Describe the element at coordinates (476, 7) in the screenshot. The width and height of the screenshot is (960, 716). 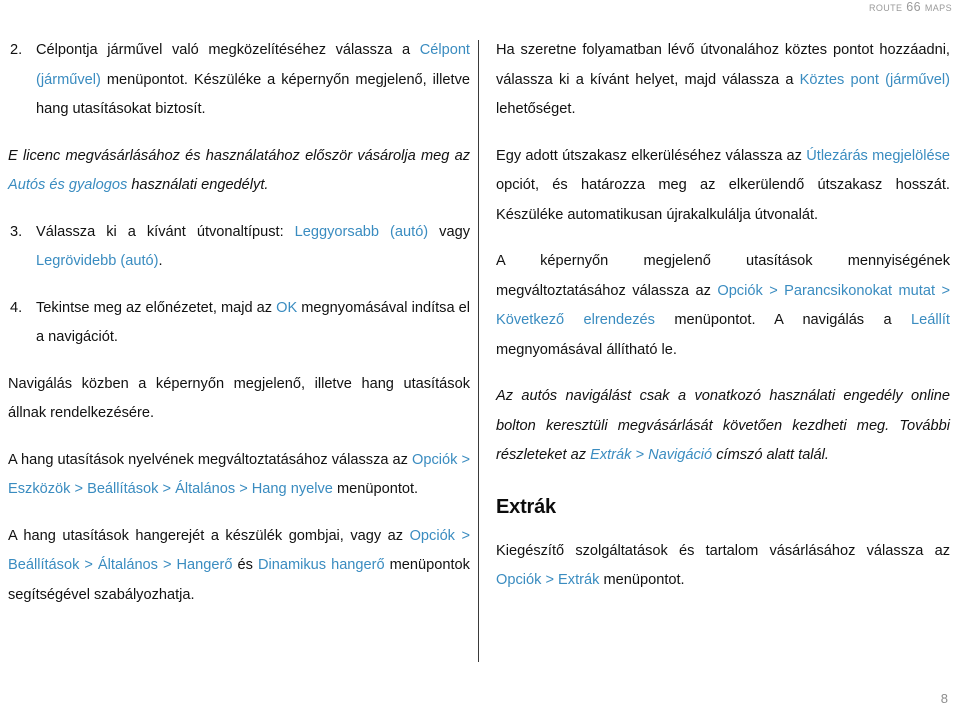
I see `running-header: Route 66 Maps` at that location.